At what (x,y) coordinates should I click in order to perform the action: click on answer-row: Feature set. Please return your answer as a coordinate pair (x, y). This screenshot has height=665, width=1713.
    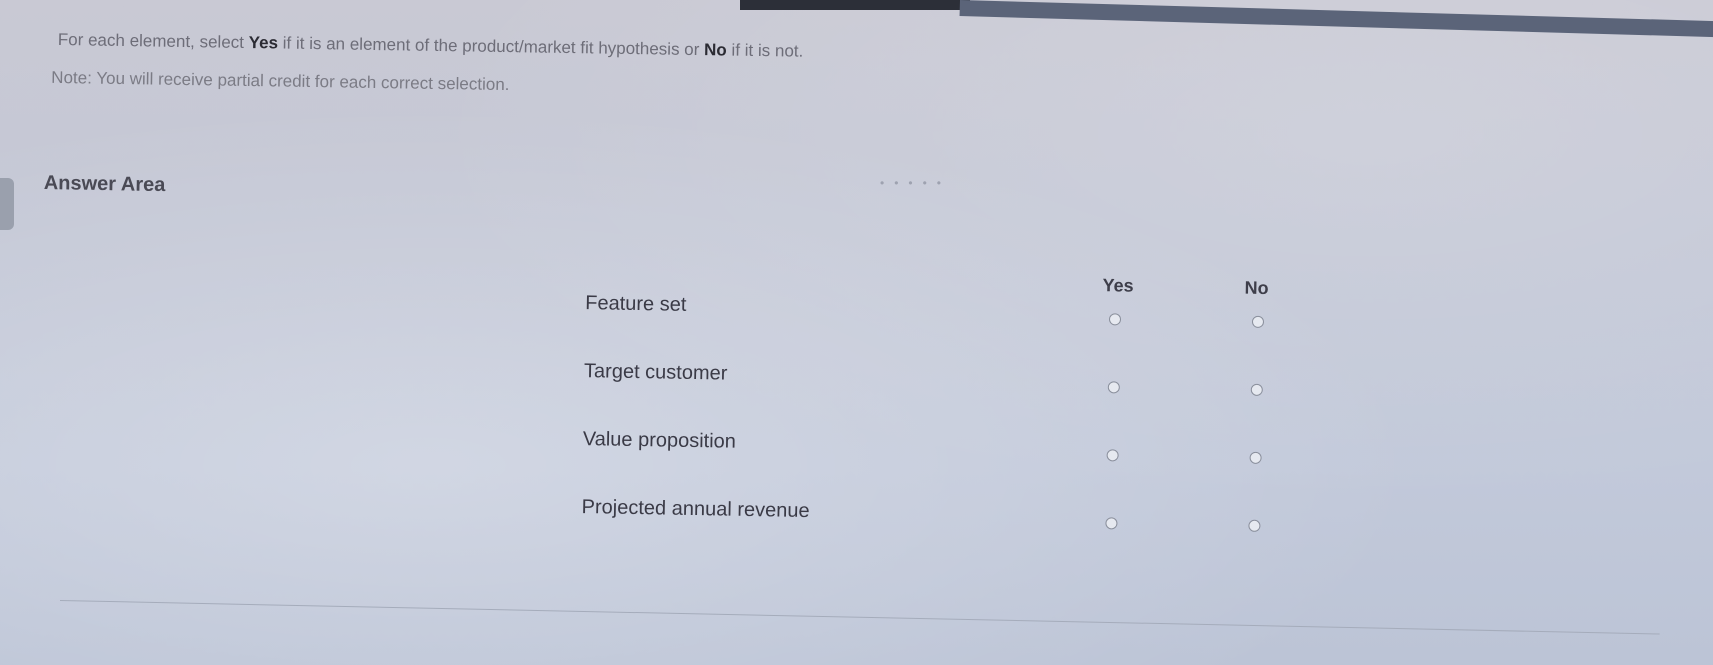
    Looking at the image, I should click on (938, 328).